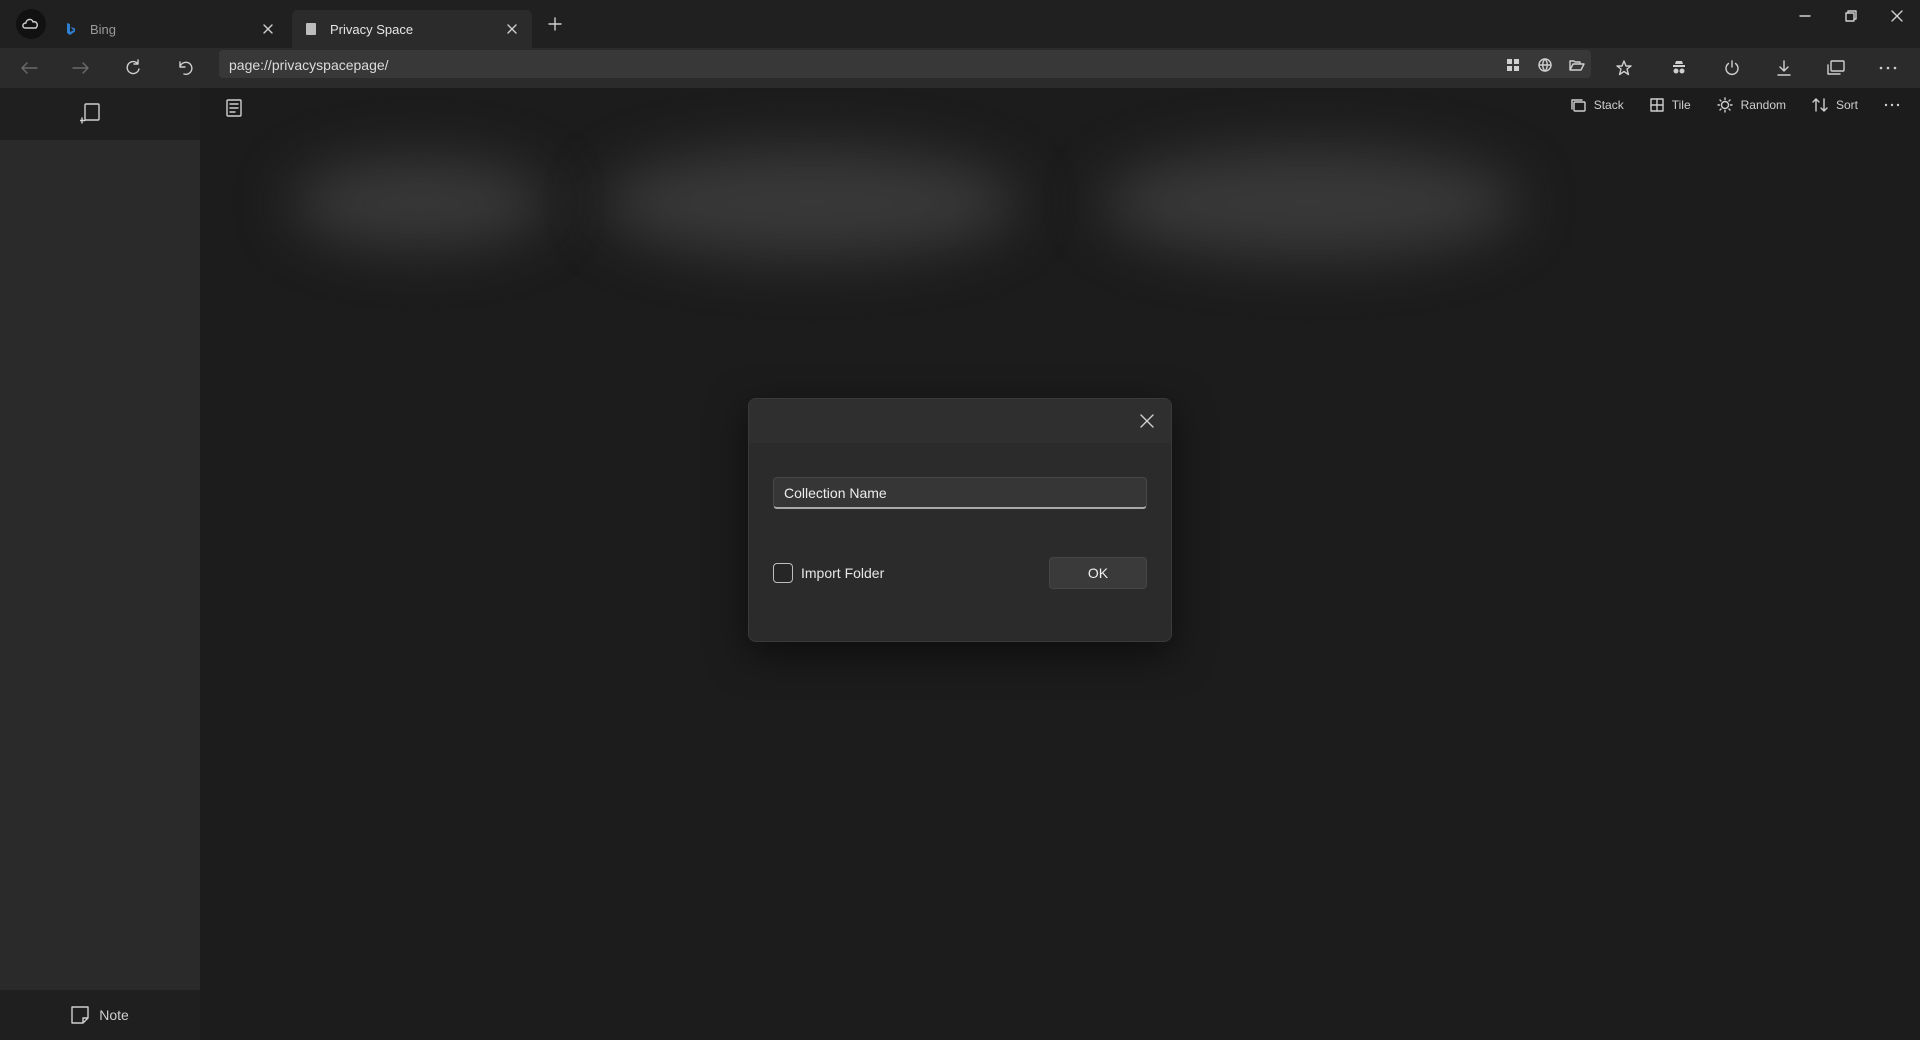 Image resolution: width=1920 pixels, height=1040 pixels. Describe the element at coordinates (960, 24) in the screenshot. I see `title-bar: Bing Privacy Space` at that location.